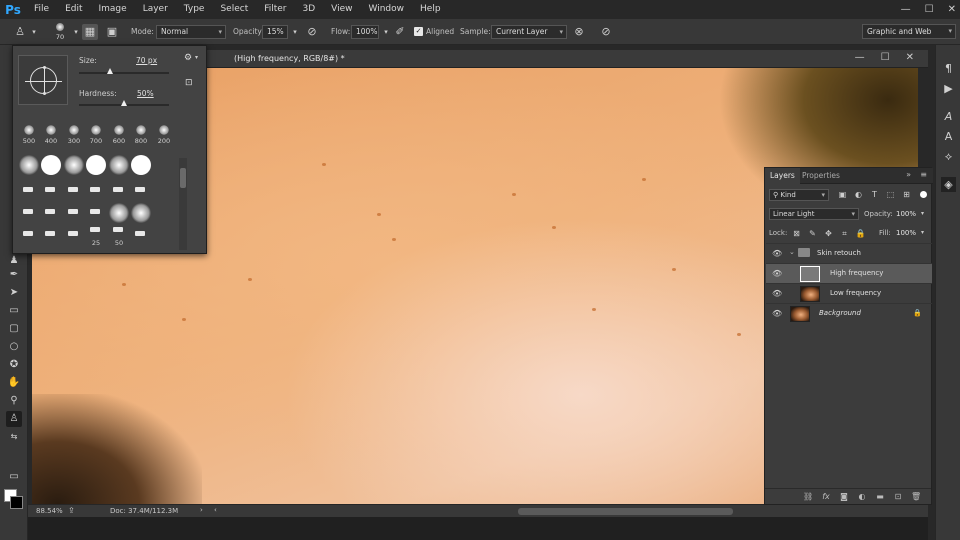 Image resolution: width=960 pixels, height=540 pixels. I want to click on brush-preset: 50, so click(119, 235).